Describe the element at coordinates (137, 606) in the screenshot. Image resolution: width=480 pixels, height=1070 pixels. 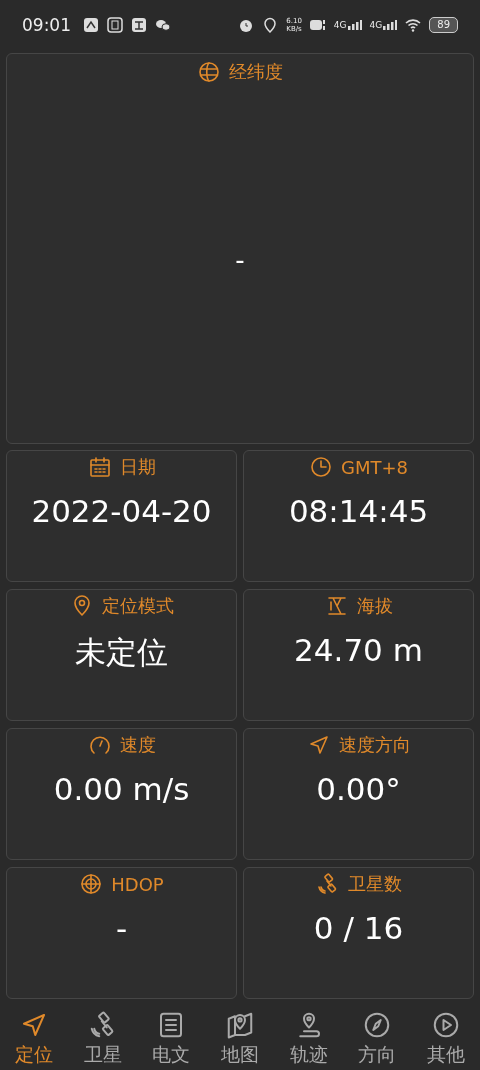
I see `card-title: 定位模式` at that location.